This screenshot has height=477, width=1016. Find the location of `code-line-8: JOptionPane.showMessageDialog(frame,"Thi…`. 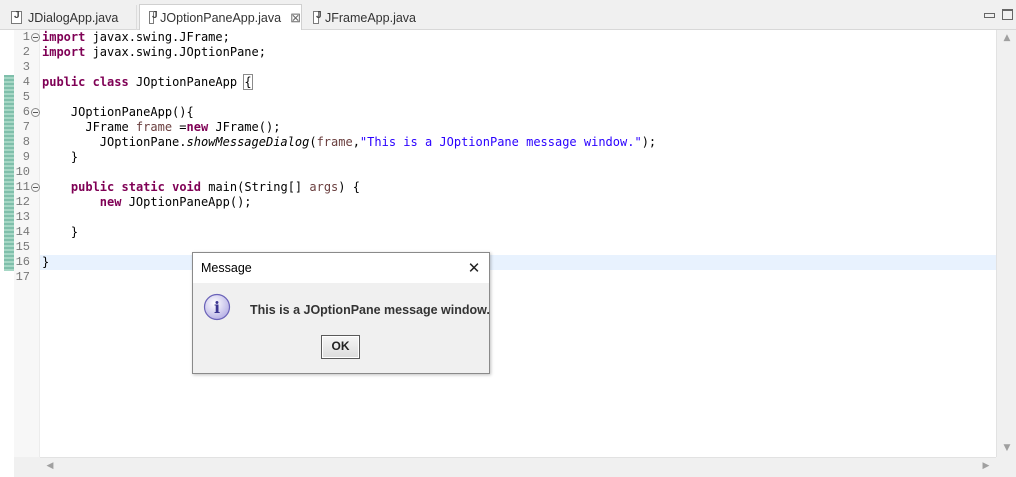

code-line-8: JOptionPane.showMessageDialog(frame,"Thi… is located at coordinates (349, 142).